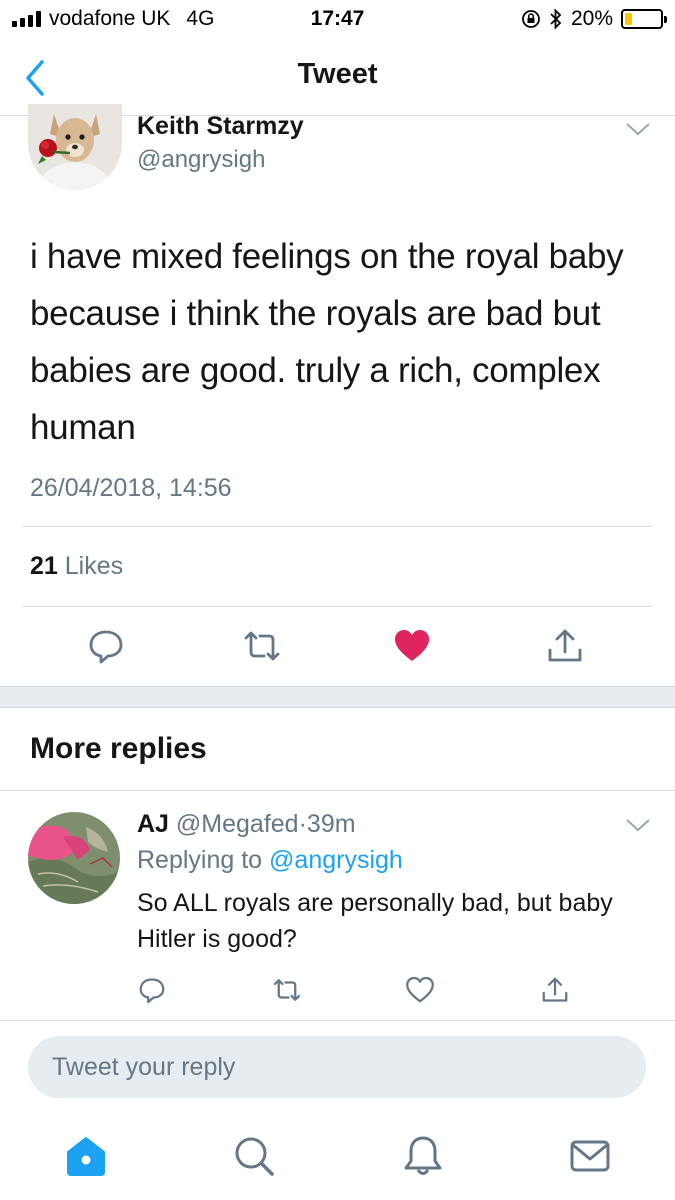 This screenshot has width=675, height=1200. I want to click on replying-to: Replying to @angrysigh, so click(270, 860).